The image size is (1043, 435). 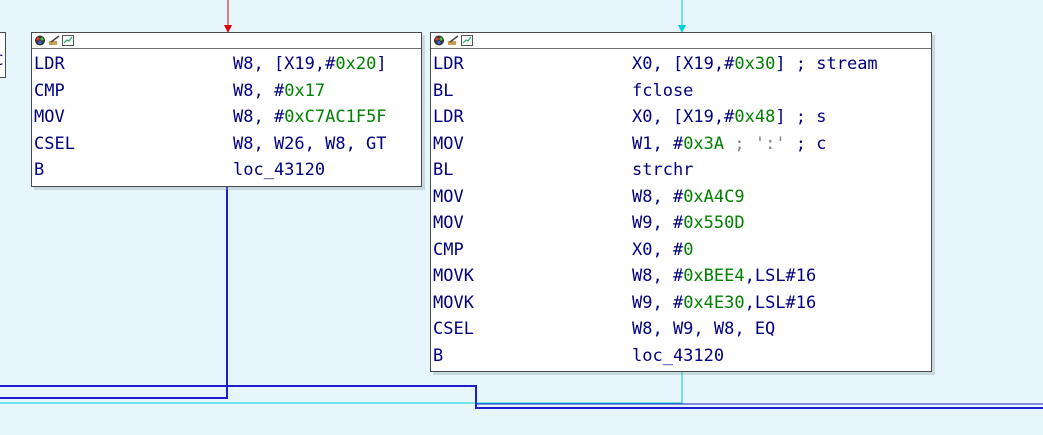 I want to click on partial-node-left: C, so click(x=3, y=55).